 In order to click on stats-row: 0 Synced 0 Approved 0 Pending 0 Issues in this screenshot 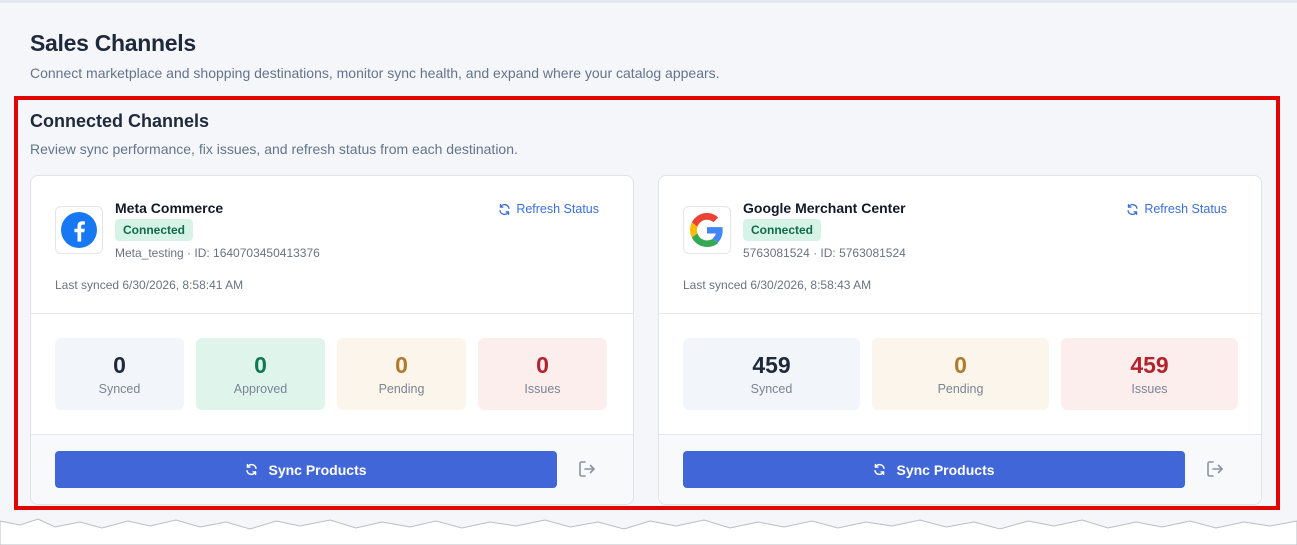, I will do `click(331, 374)`.